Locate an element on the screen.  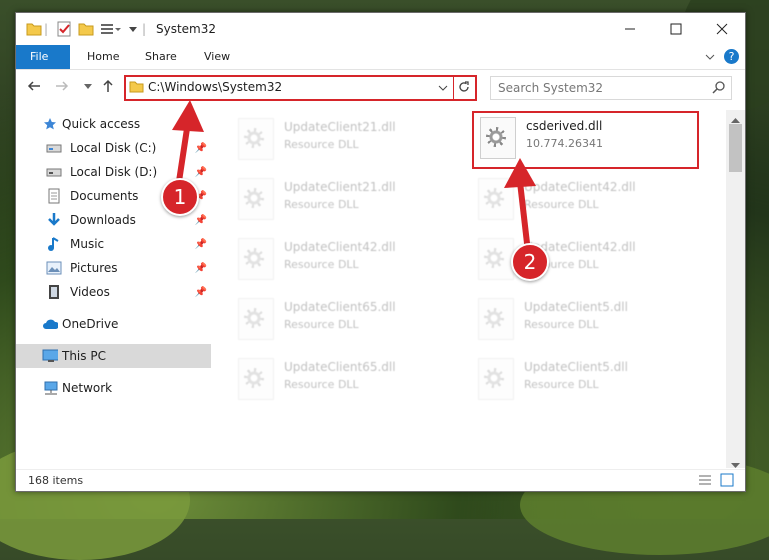
step-2-badge: 2 is located at coordinates (530, 262).